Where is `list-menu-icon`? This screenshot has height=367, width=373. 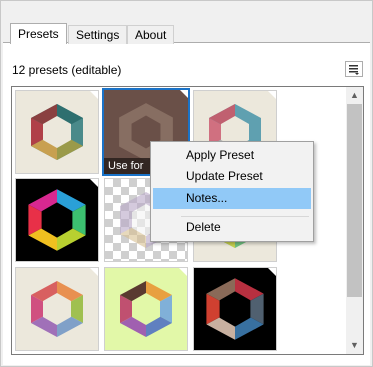
list-menu-icon is located at coordinates (354, 70).